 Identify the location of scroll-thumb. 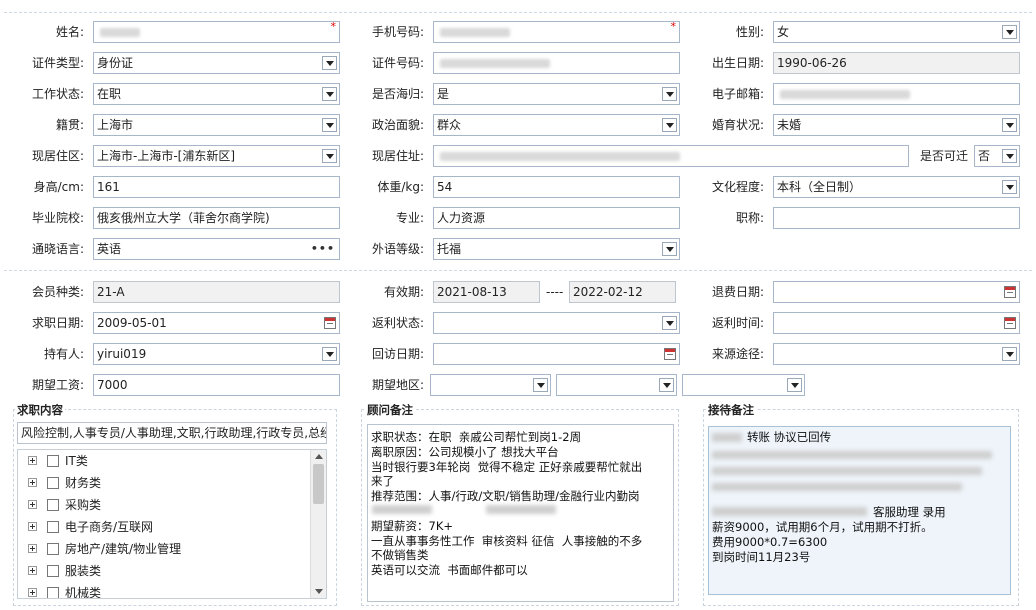
(318, 484).